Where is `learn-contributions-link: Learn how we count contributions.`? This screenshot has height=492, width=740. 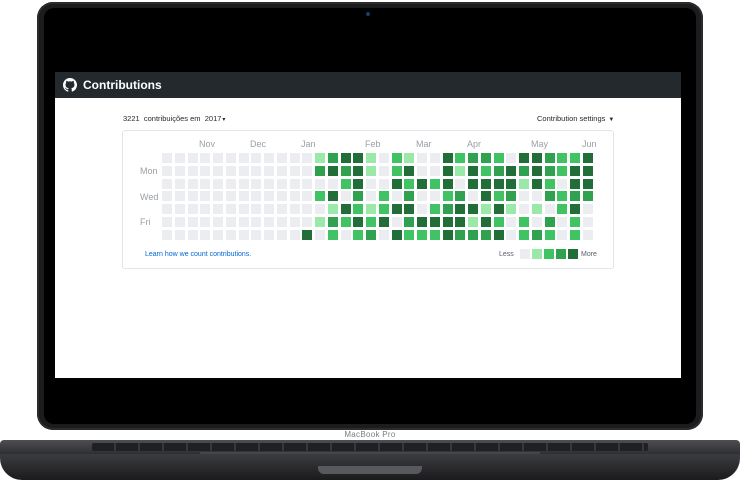 learn-contributions-link: Learn how we count contributions. is located at coordinates (198, 254).